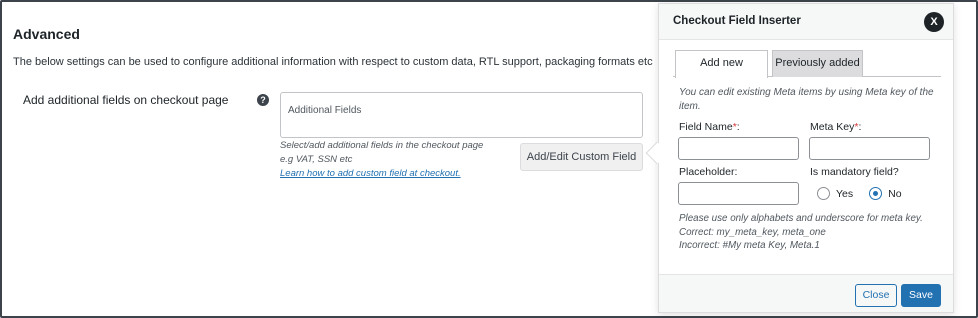  I want to click on meta-key-input, so click(869, 148).